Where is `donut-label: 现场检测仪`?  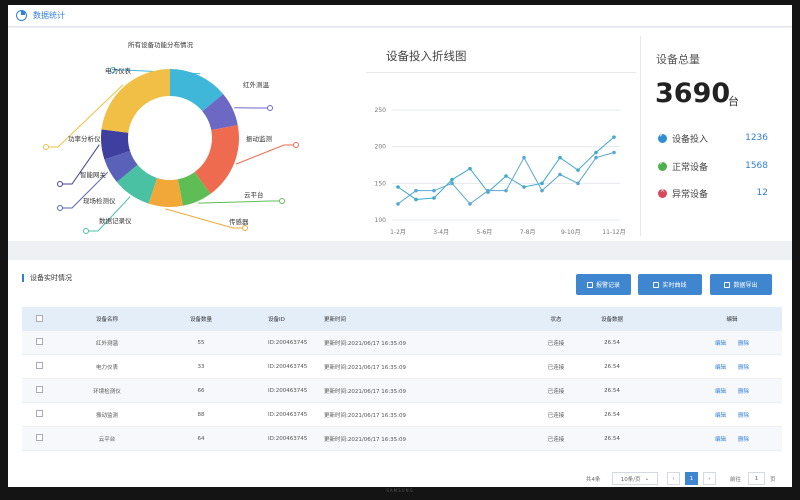 donut-label: 现场检测仪 is located at coordinates (99, 201).